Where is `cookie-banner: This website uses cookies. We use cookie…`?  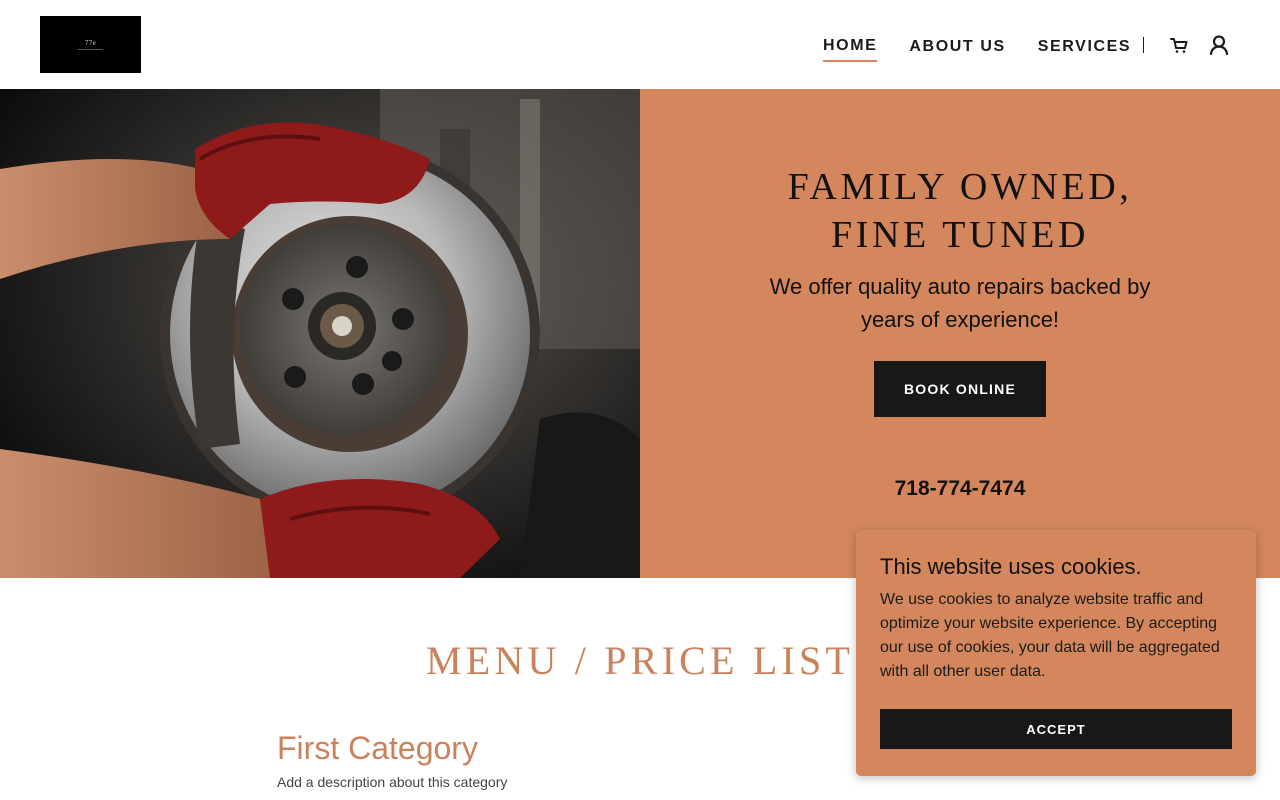 cookie-banner: This website uses cookies. We use cookie… is located at coordinates (1056, 653).